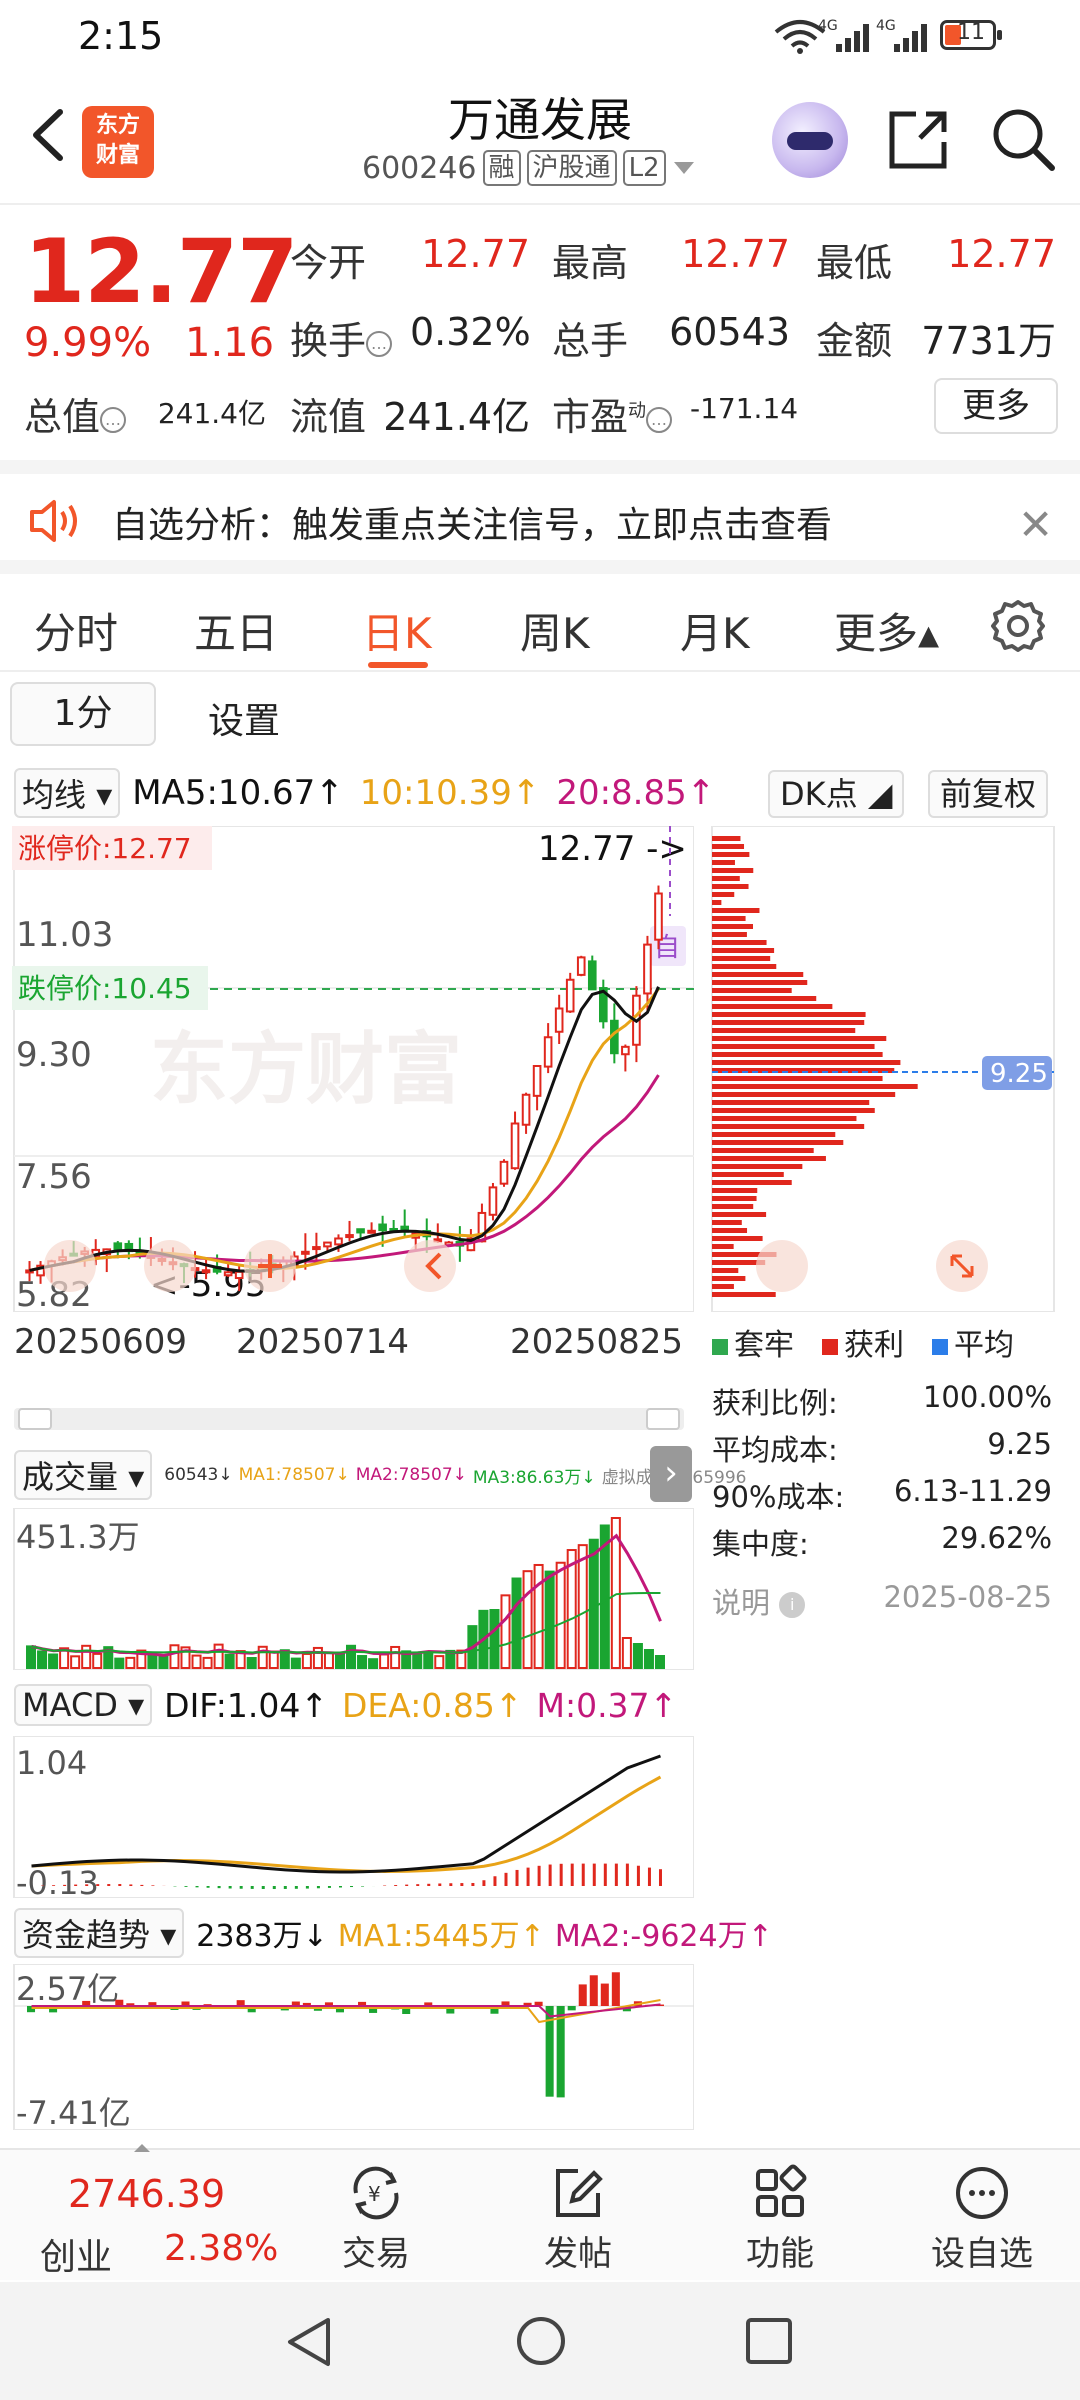  I want to click on sub-toolbar: 1分 设置, so click(540, 715).